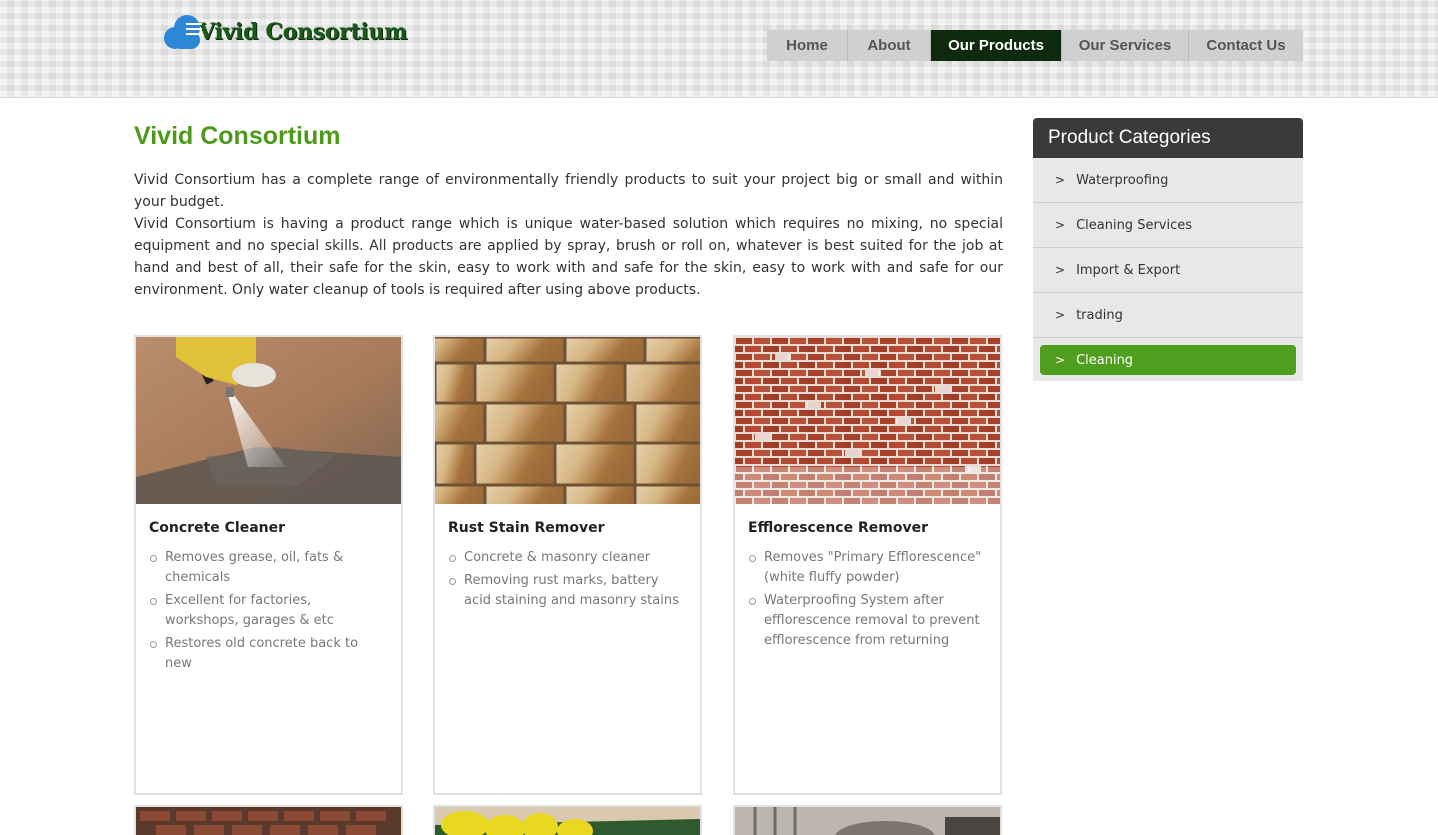  Describe the element at coordinates (889, 45) in the screenshot. I see `nav-about: About` at that location.